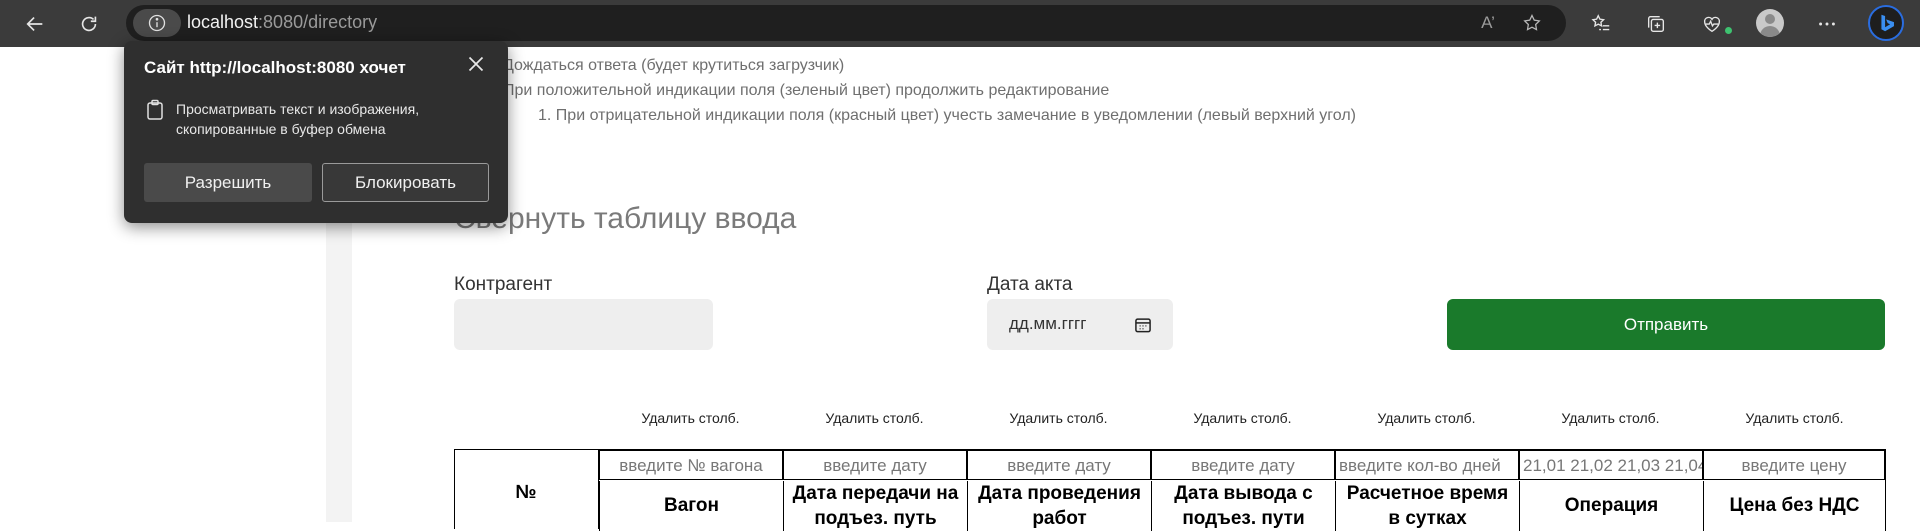 The height and width of the screenshot is (531, 1920). I want to click on counterparty-label: Контрагент, so click(503, 284).